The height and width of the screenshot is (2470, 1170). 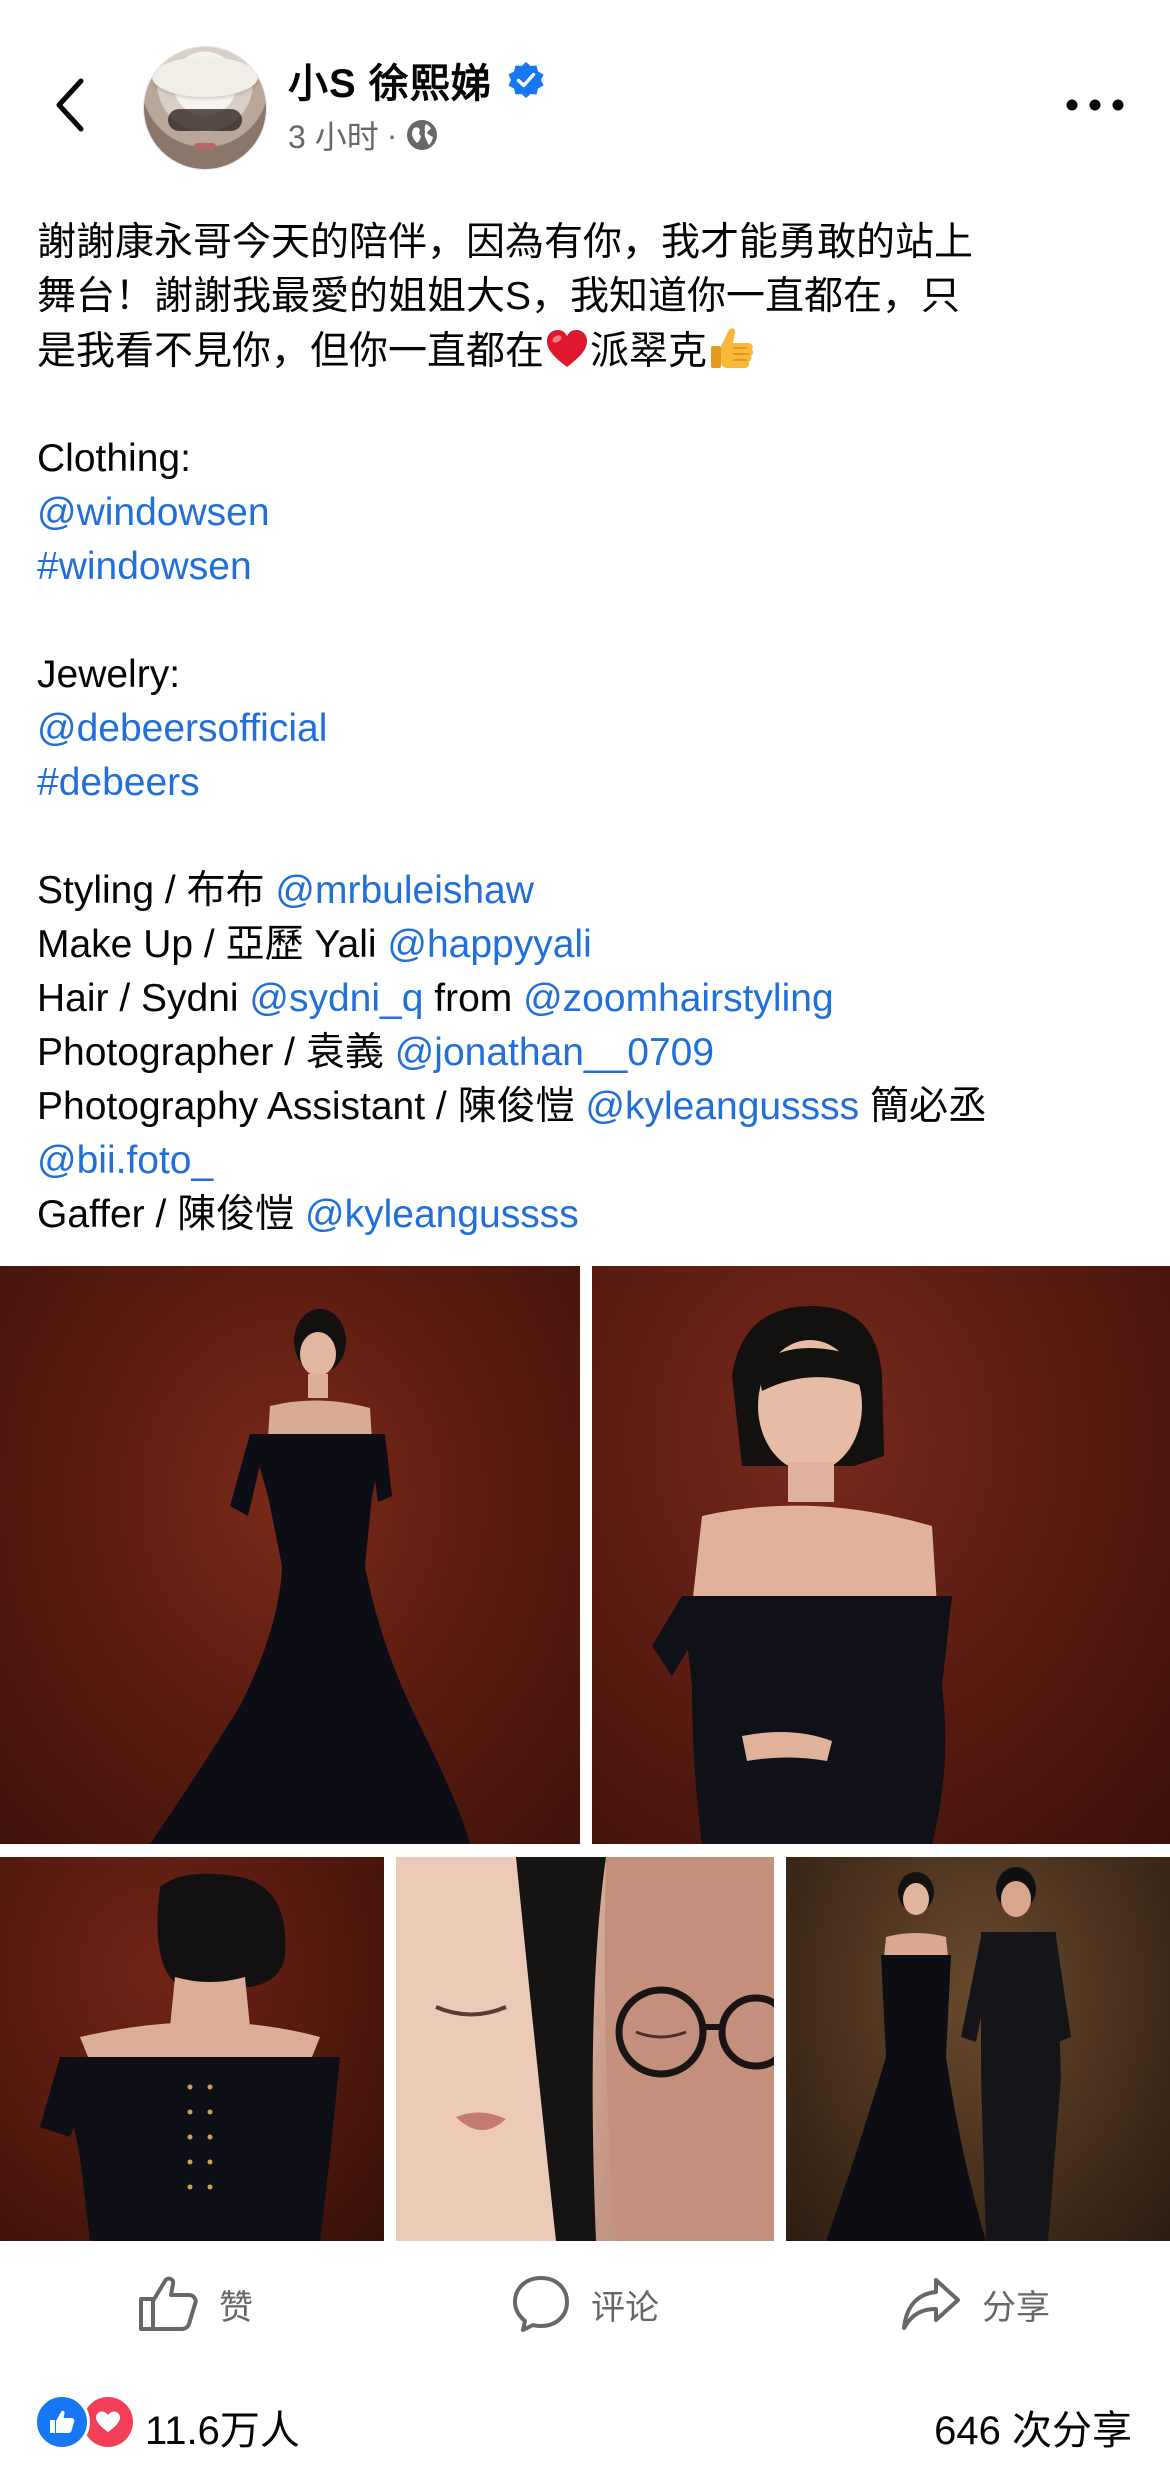 I want to click on verified-badge-icon, so click(x=526, y=80).